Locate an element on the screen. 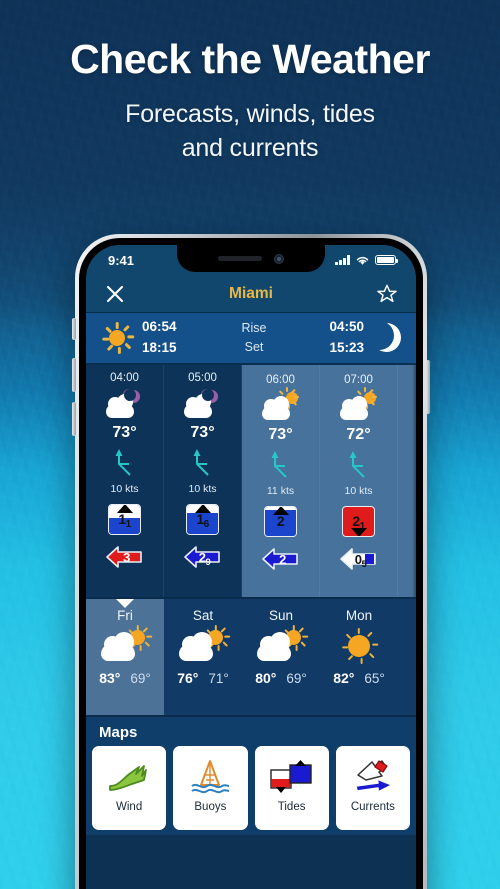  tide-value: 11 is located at coordinates (124, 520).